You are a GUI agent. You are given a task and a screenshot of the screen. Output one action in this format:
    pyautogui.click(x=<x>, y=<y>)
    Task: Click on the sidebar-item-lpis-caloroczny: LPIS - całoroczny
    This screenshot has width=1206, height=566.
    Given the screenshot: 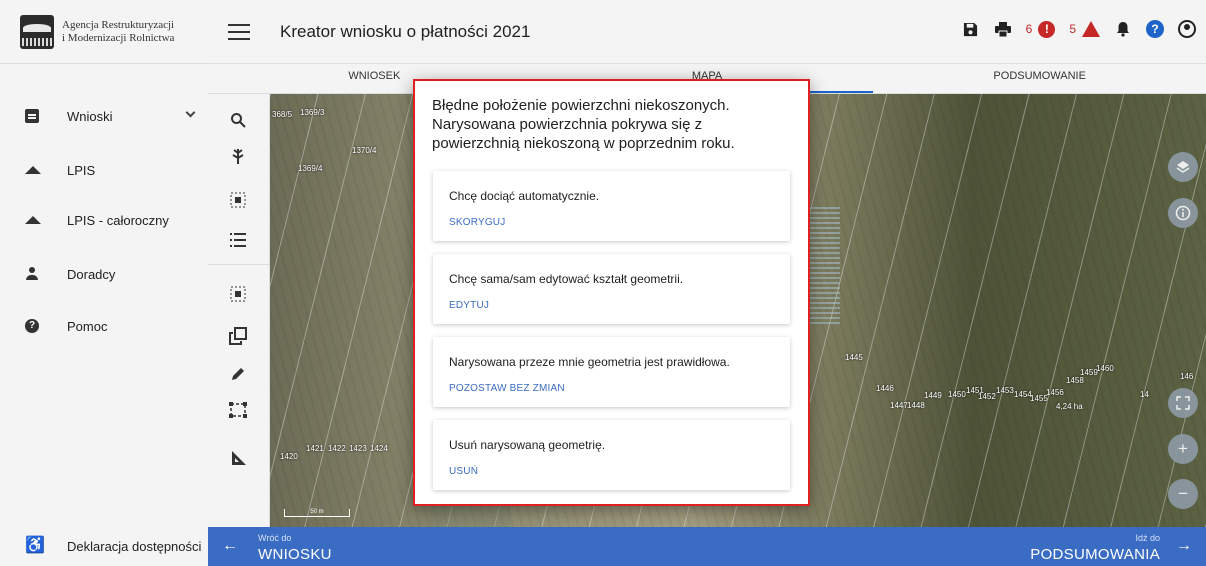 What is the action you would take?
    pyautogui.click(x=104, y=220)
    